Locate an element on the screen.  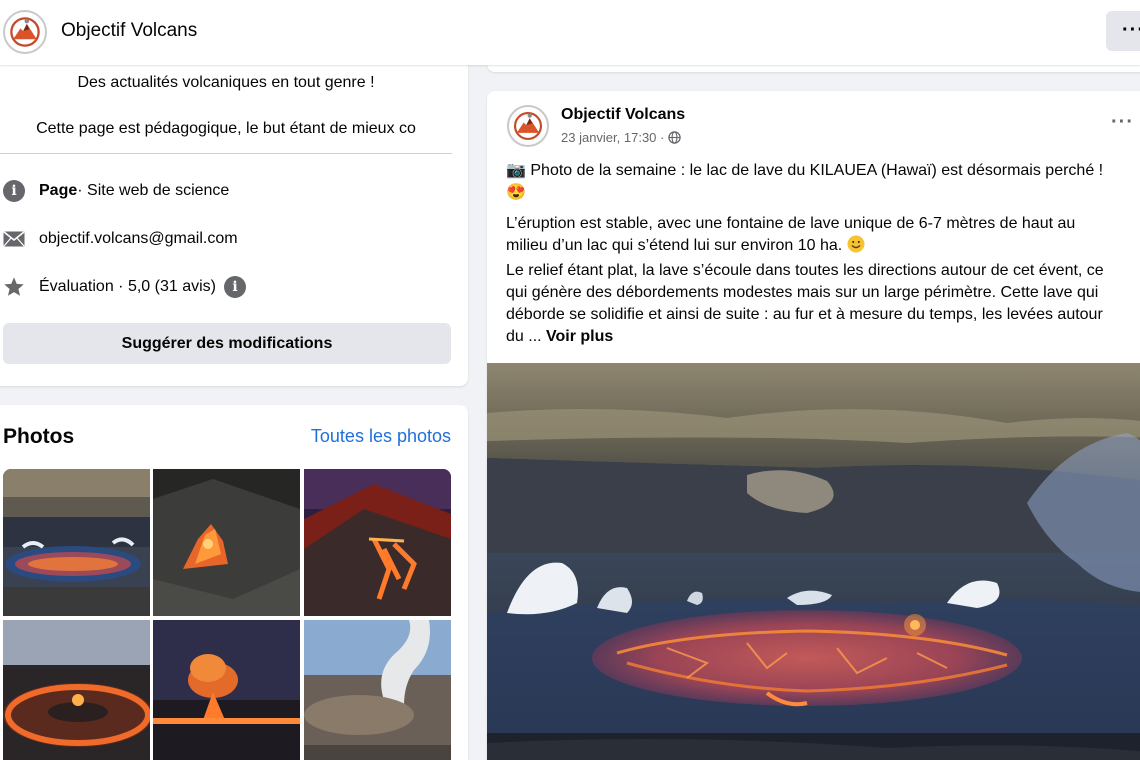
photo-thumbnail-lava-flows-night is located at coordinates (377, 542).